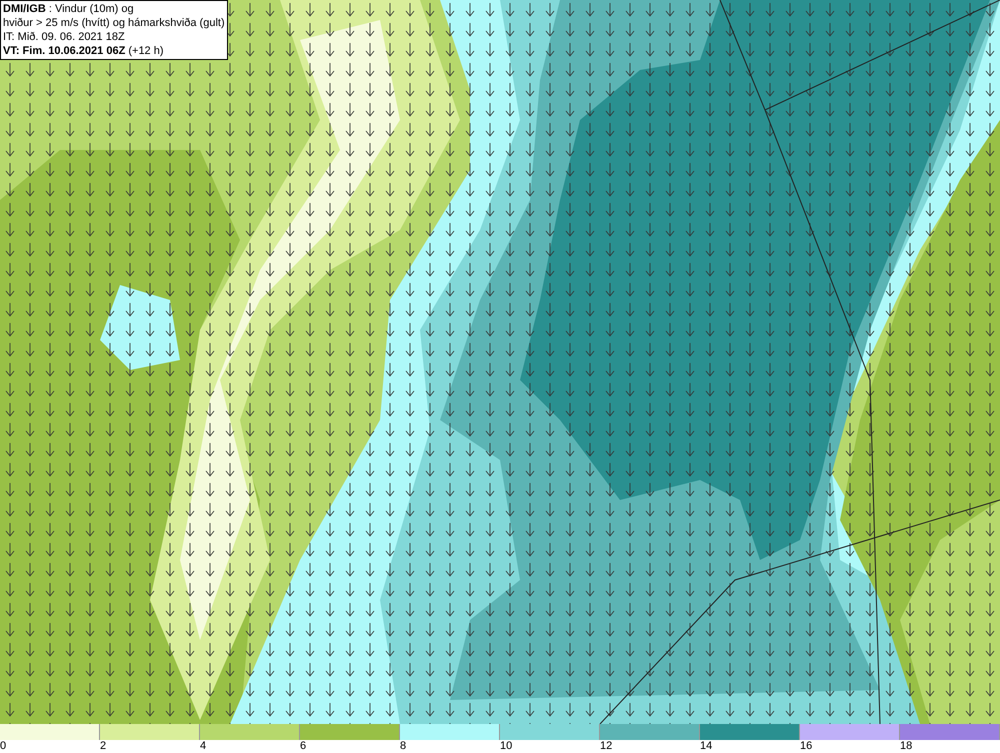 This screenshot has height=753, width=1000. Describe the element at coordinates (706, 746) in the screenshot. I see `legend-tick-label: 14` at that location.